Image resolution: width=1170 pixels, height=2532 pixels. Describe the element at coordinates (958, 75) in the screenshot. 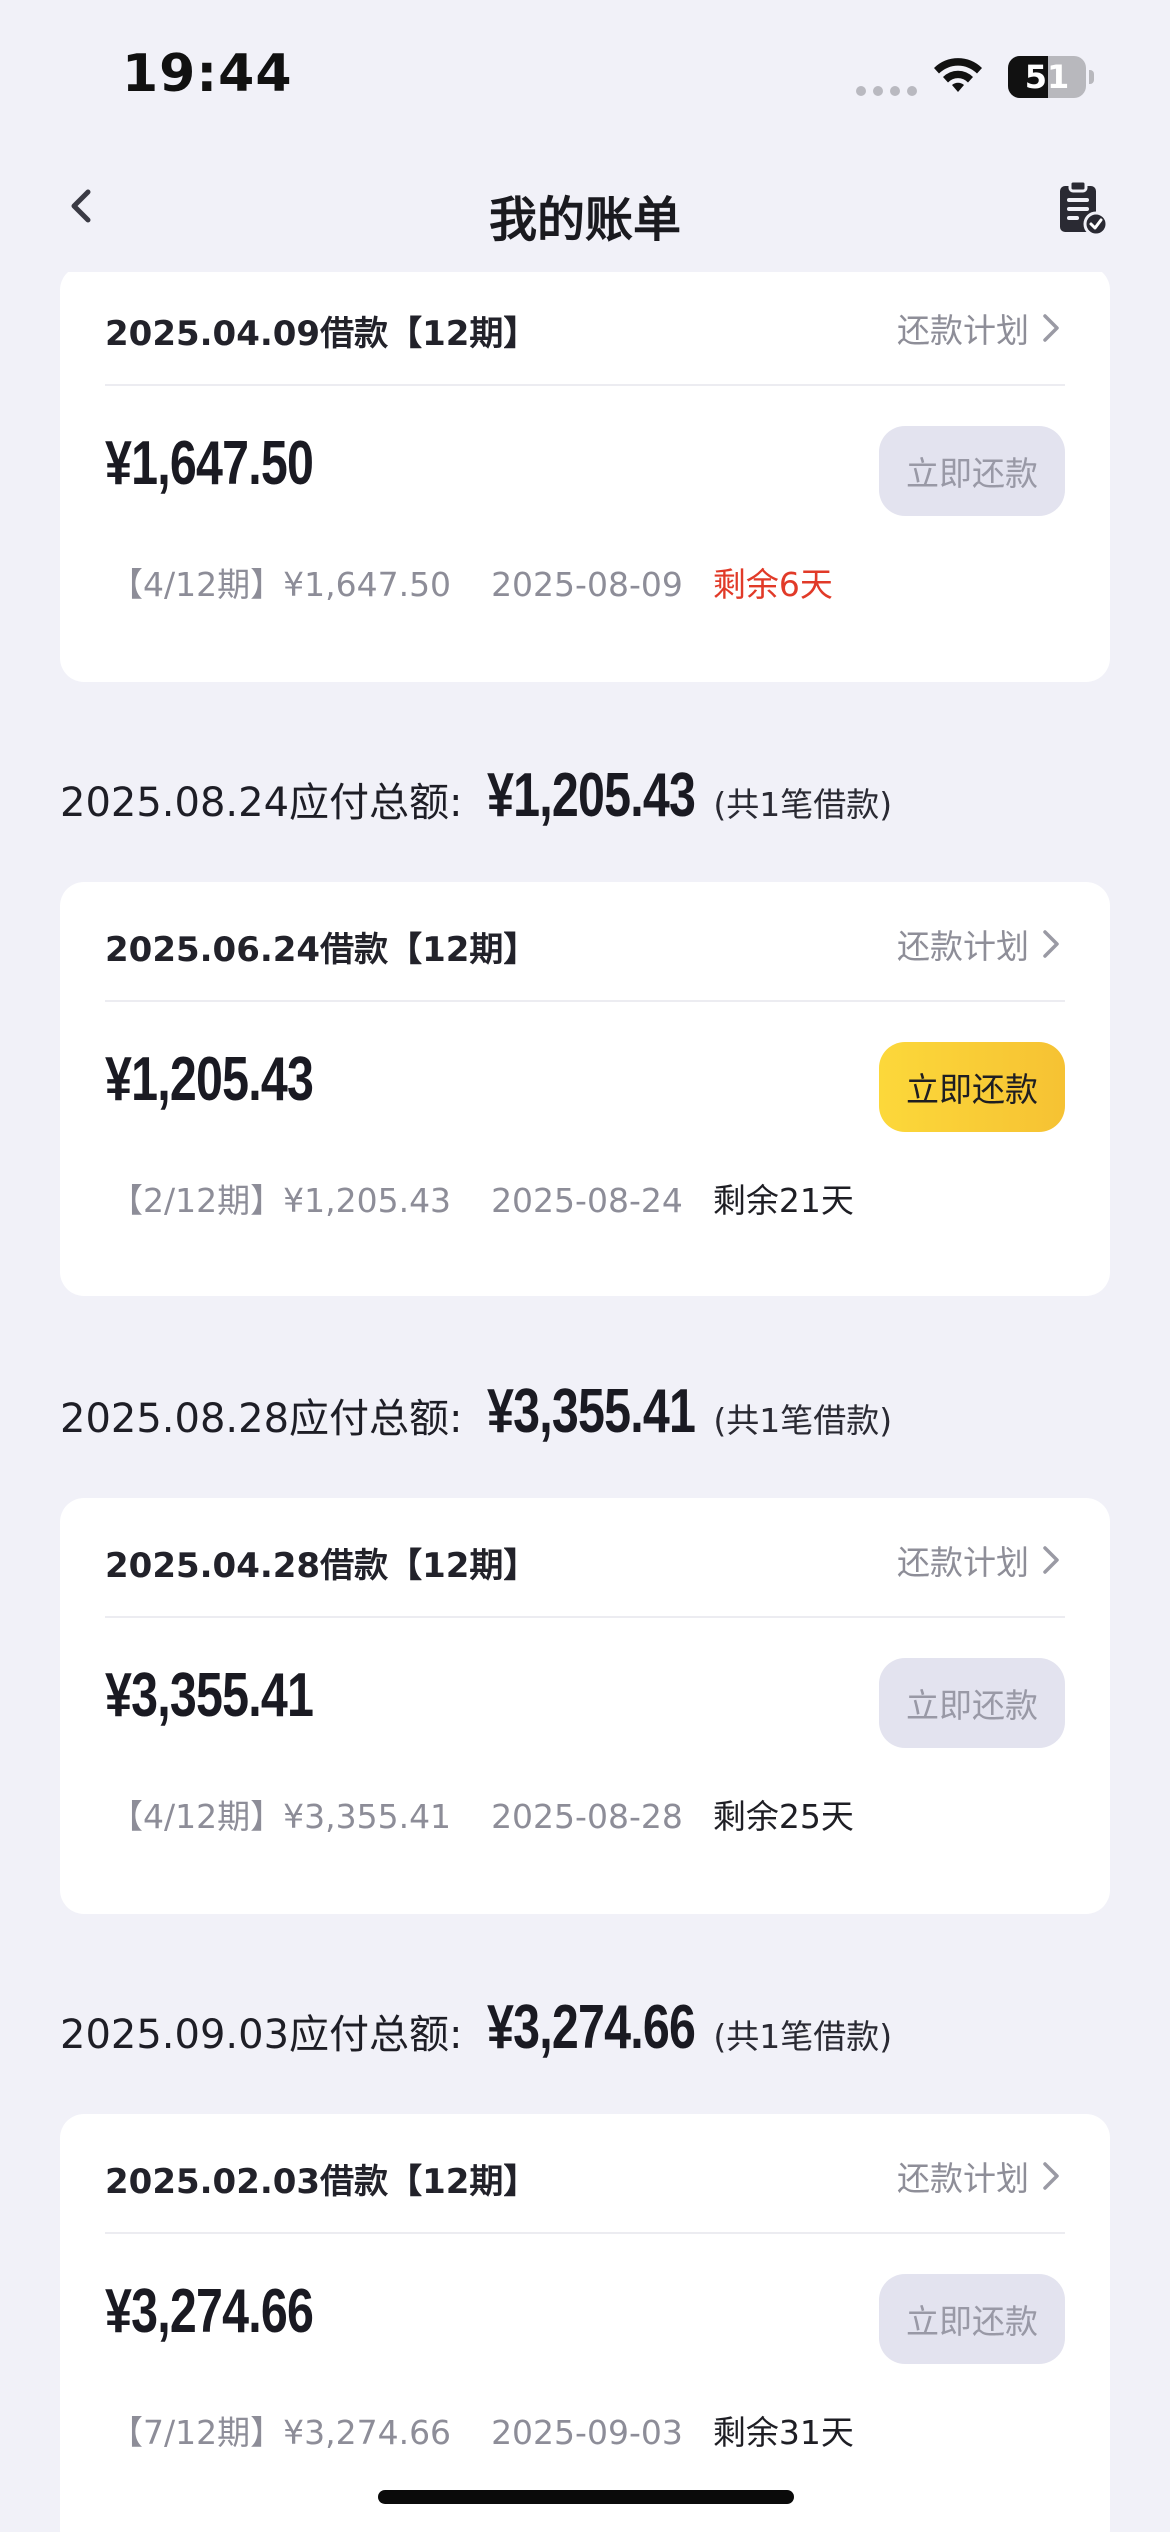

I see `wifi-icon` at that location.